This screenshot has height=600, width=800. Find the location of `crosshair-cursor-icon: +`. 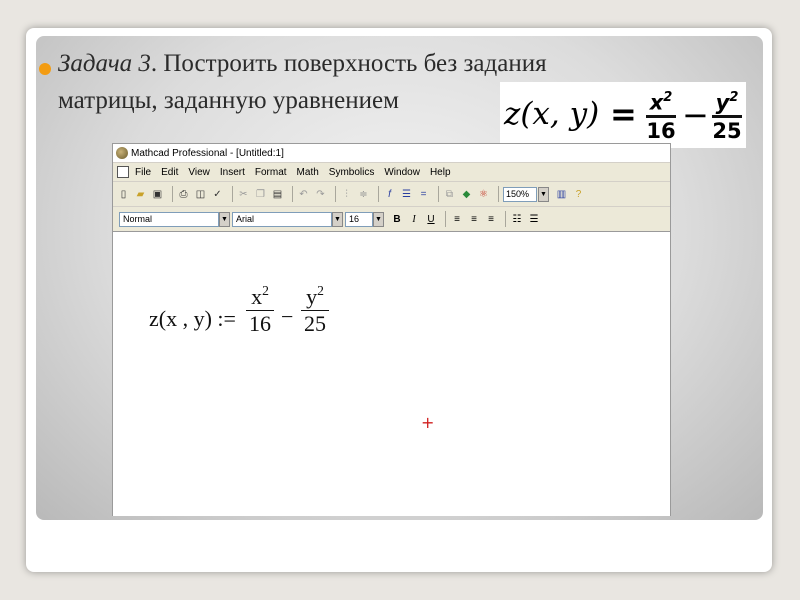

crosshair-cursor-icon: + is located at coordinates (428, 422).